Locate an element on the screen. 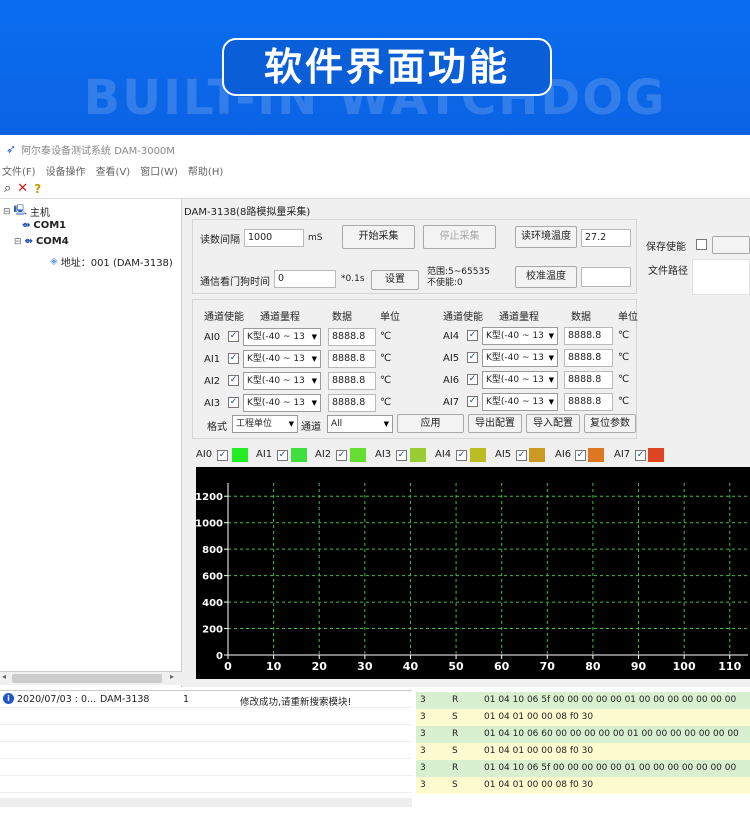 The width and height of the screenshot is (750, 825). legend-label: AI5 is located at coordinates (503, 454).